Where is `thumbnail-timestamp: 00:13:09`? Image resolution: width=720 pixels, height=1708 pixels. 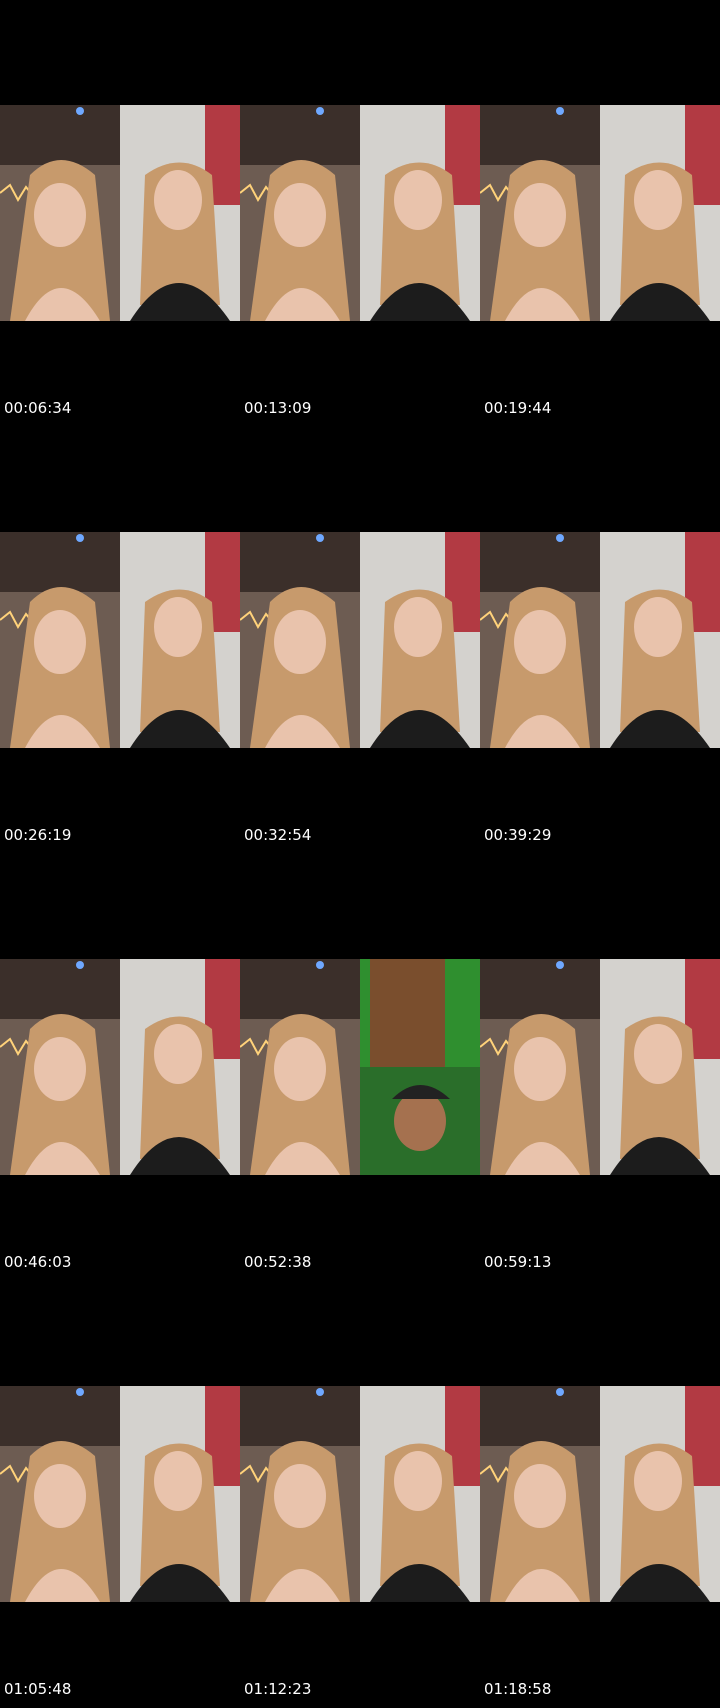 thumbnail-timestamp: 00:13:09 is located at coordinates (278, 408).